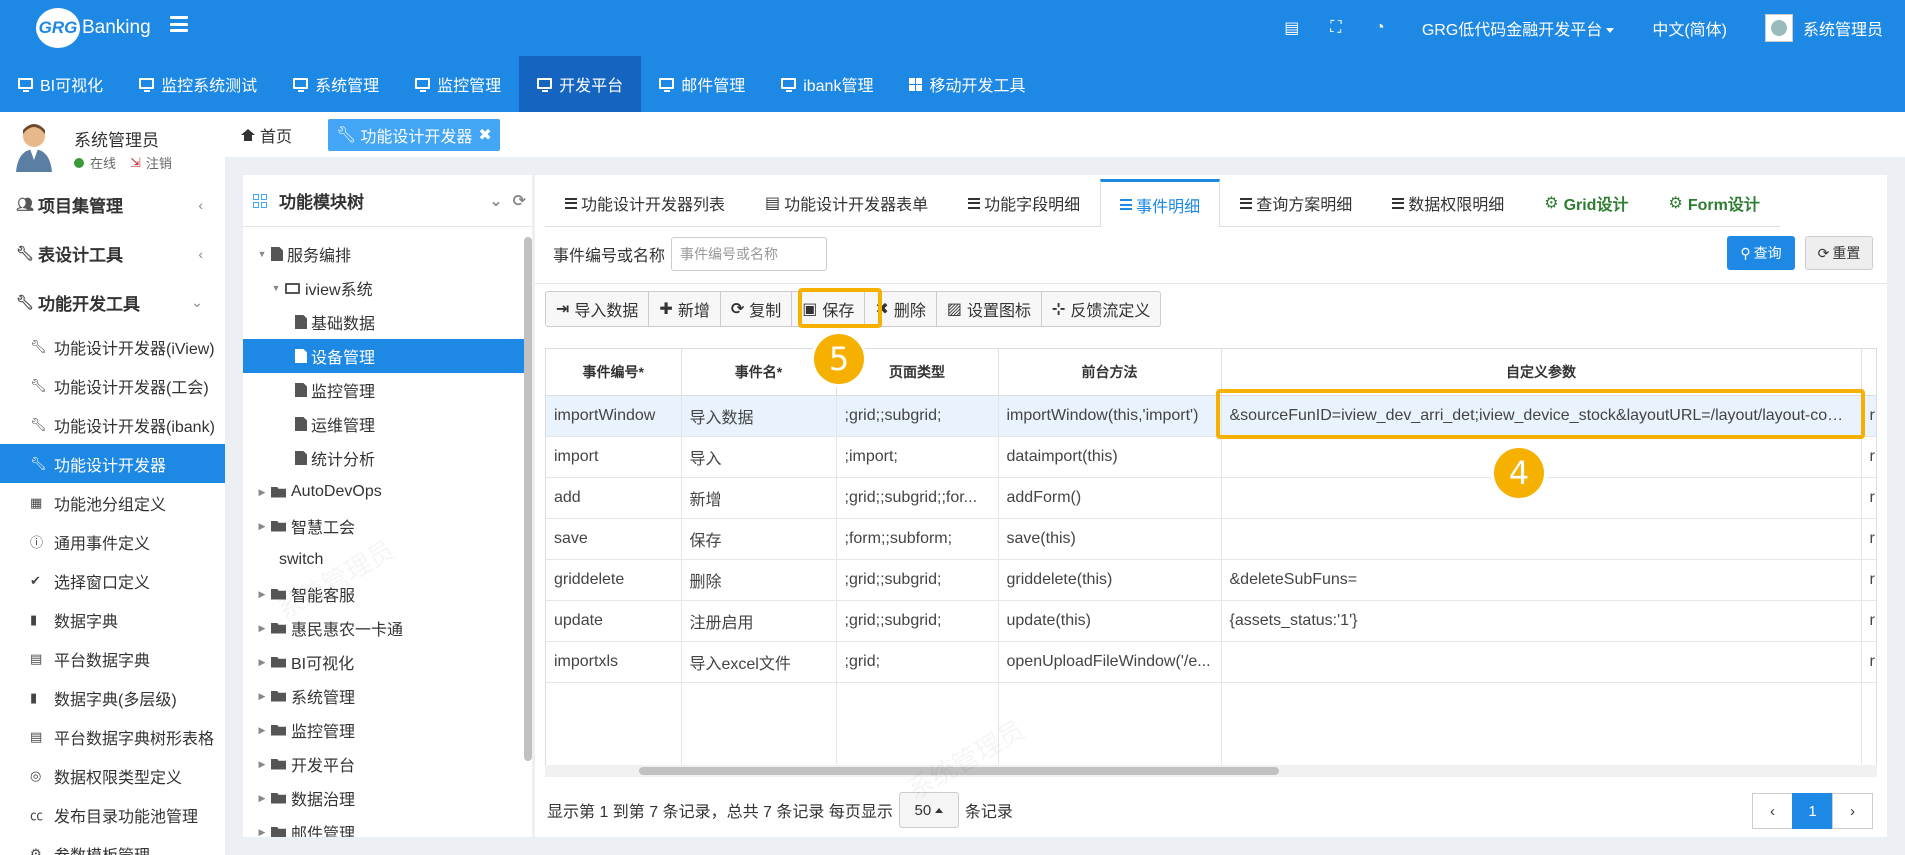  What do you see at coordinates (1812, 811) in the screenshot?
I see `page-1-button: 1` at bounding box center [1812, 811].